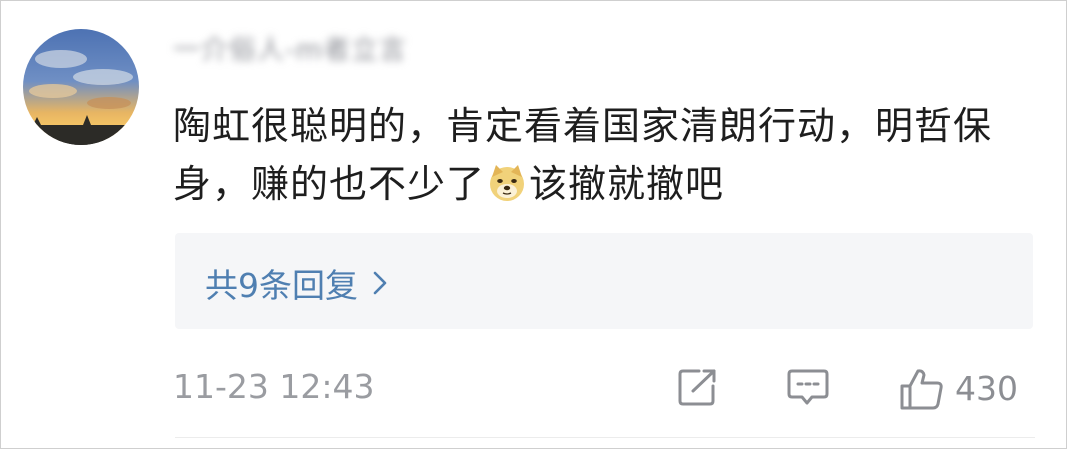 This screenshot has width=1067, height=449. Describe the element at coordinates (627, 184) in the screenshot. I see `comment-text-part2: 该撤就撤吧` at that location.